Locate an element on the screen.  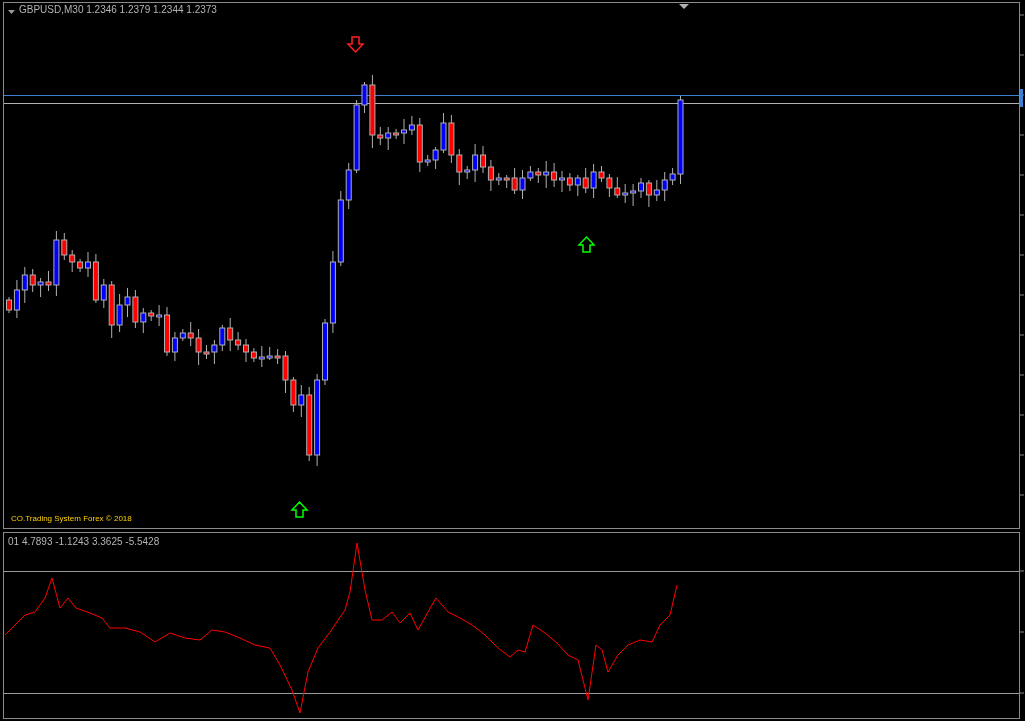
symbol-header: GBPUSD,M30 1.2346 1.2379 1.2344 1.2373 is located at coordinates (118, 9).